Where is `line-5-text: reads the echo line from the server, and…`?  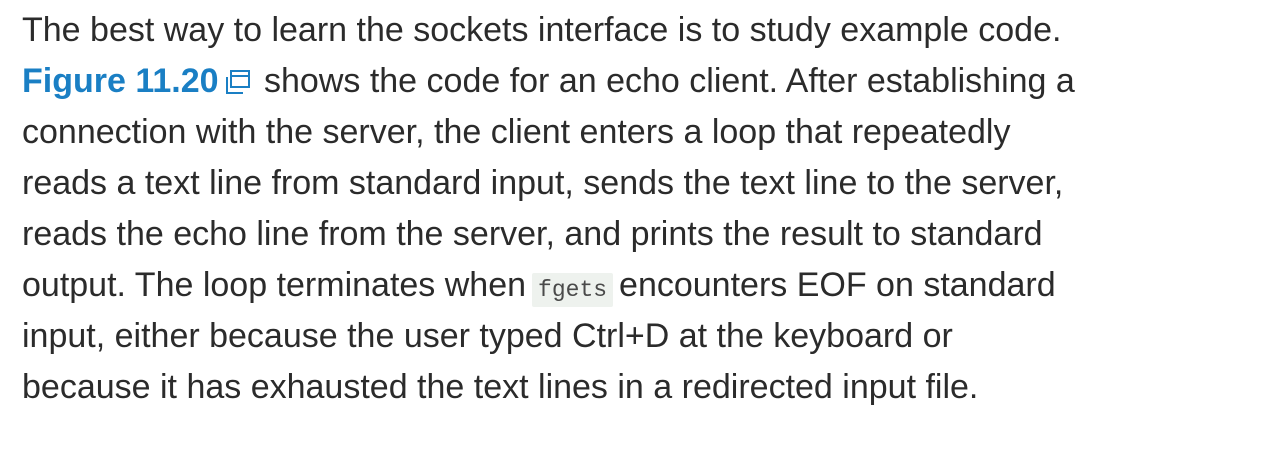
line-5-text: reads the echo line from the server, and… is located at coordinates (532, 234).